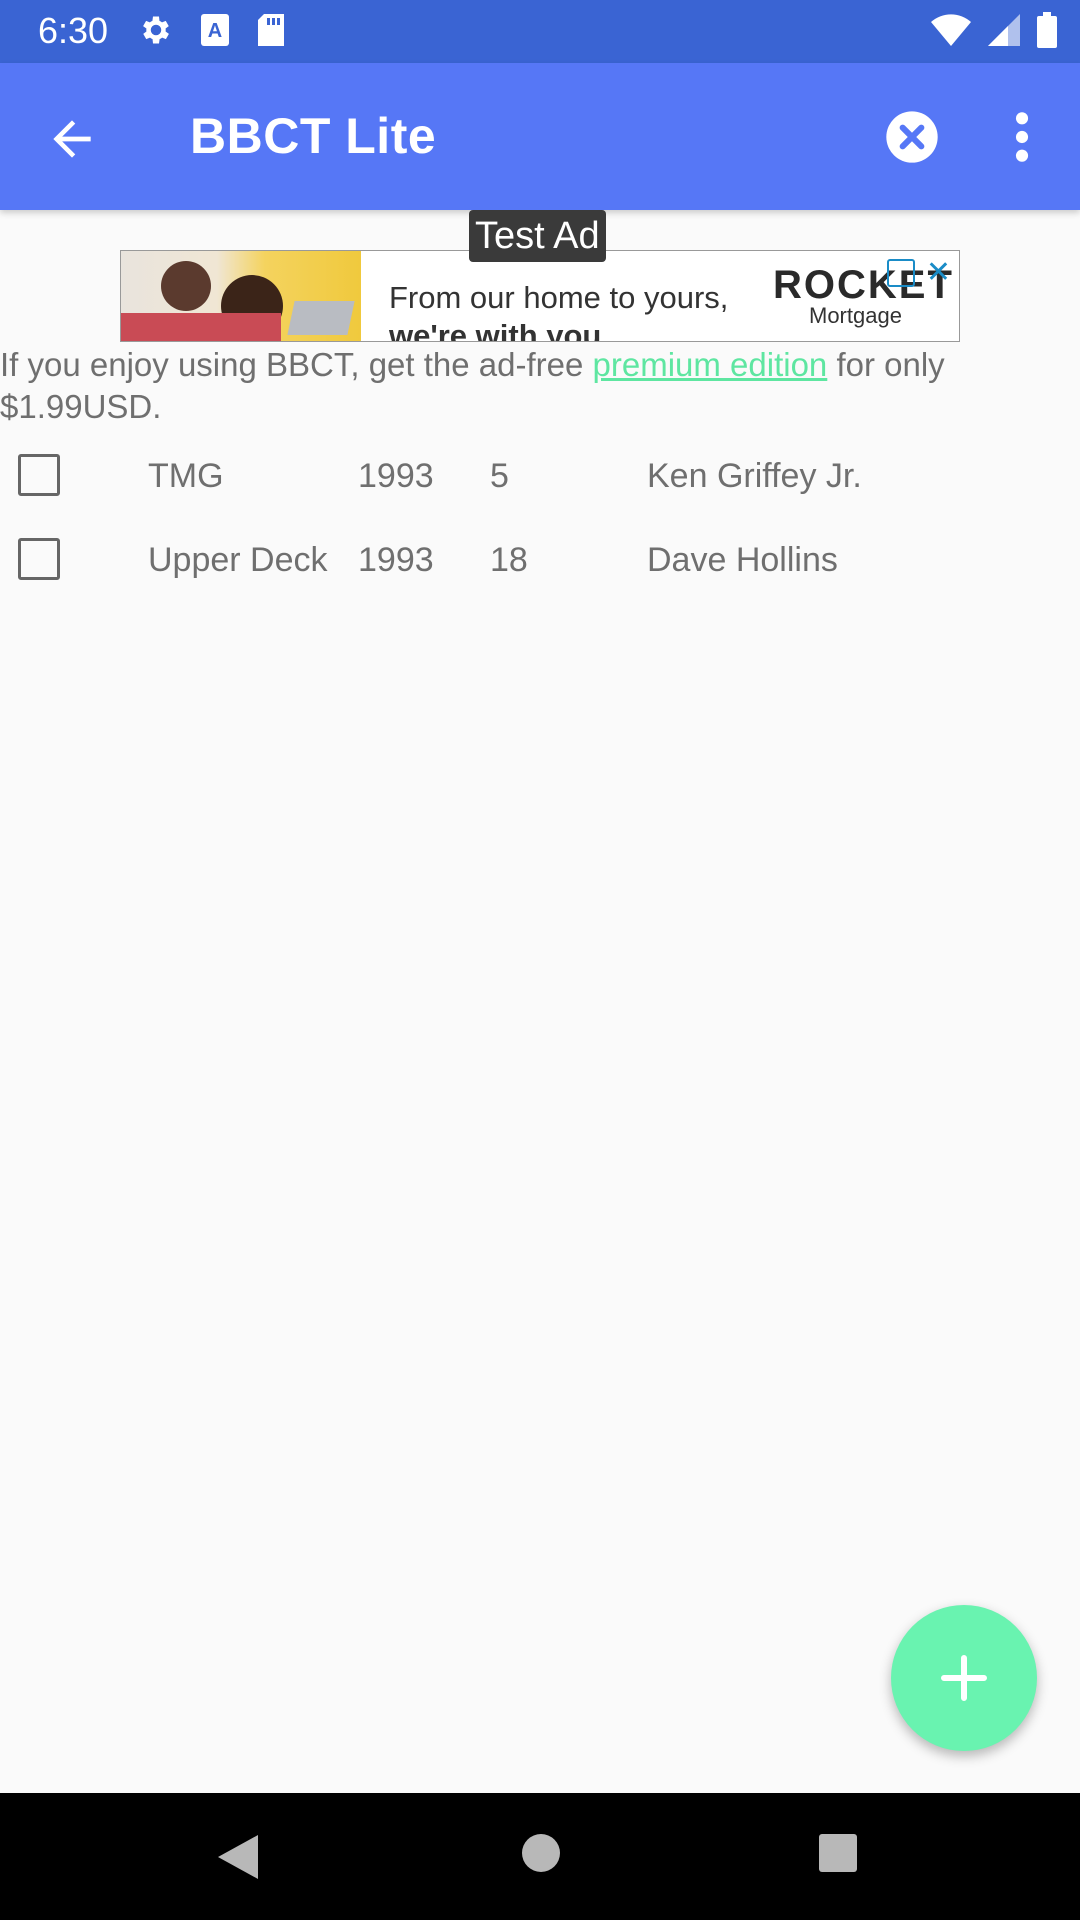 This screenshot has width=1080, height=1920. I want to click on ad-headline: From our home to yours, we're with you., so click(559, 310).